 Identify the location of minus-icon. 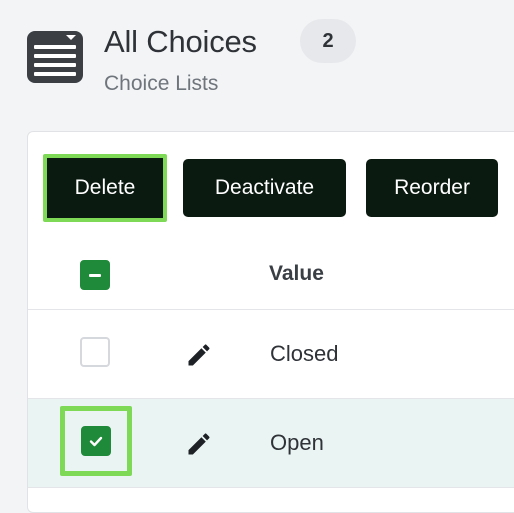
(95, 275).